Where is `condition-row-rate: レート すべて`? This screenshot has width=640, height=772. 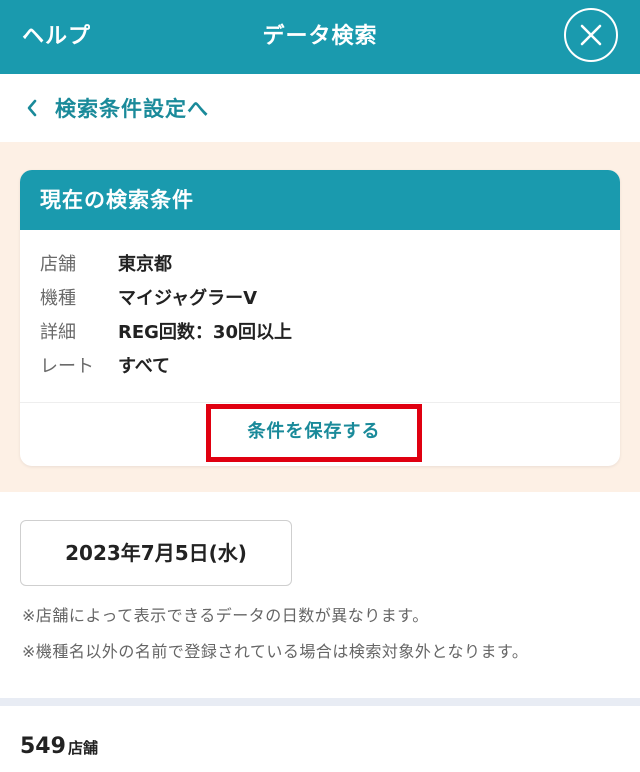 condition-row-rate: レート すべて is located at coordinates (105, 365).